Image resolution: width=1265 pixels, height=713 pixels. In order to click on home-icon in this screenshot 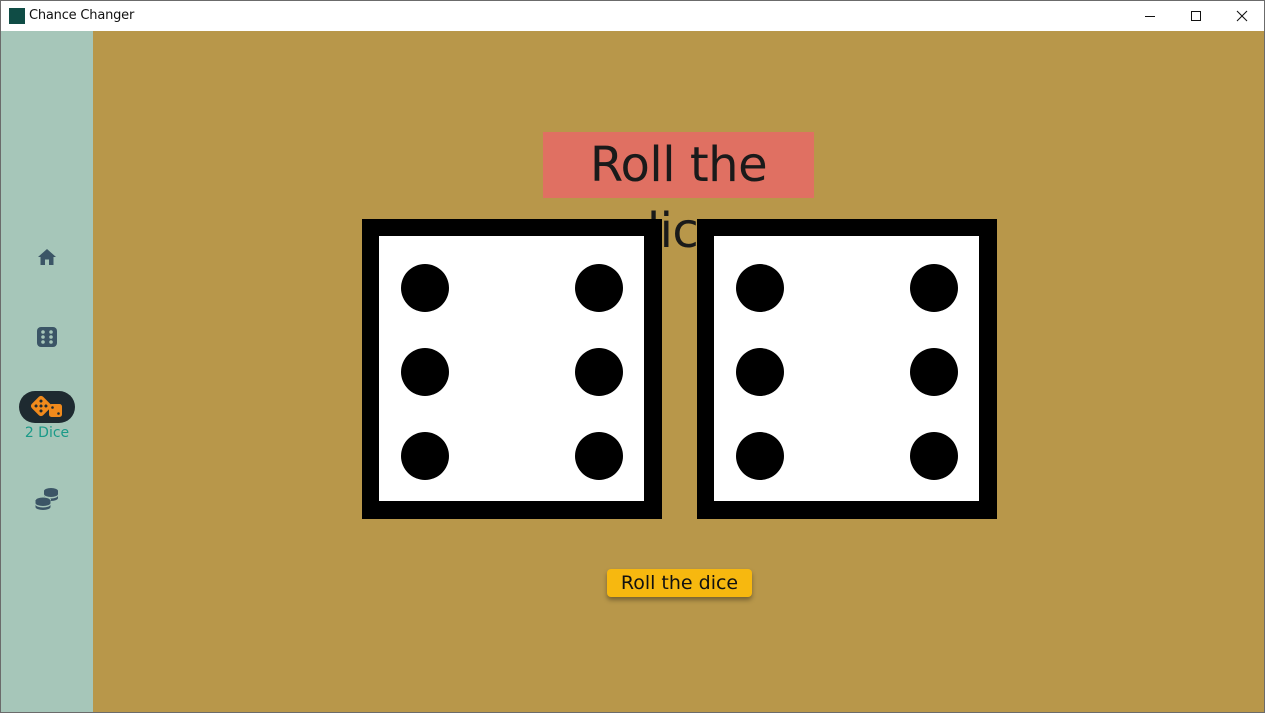, I will do `click(47, 257)`.